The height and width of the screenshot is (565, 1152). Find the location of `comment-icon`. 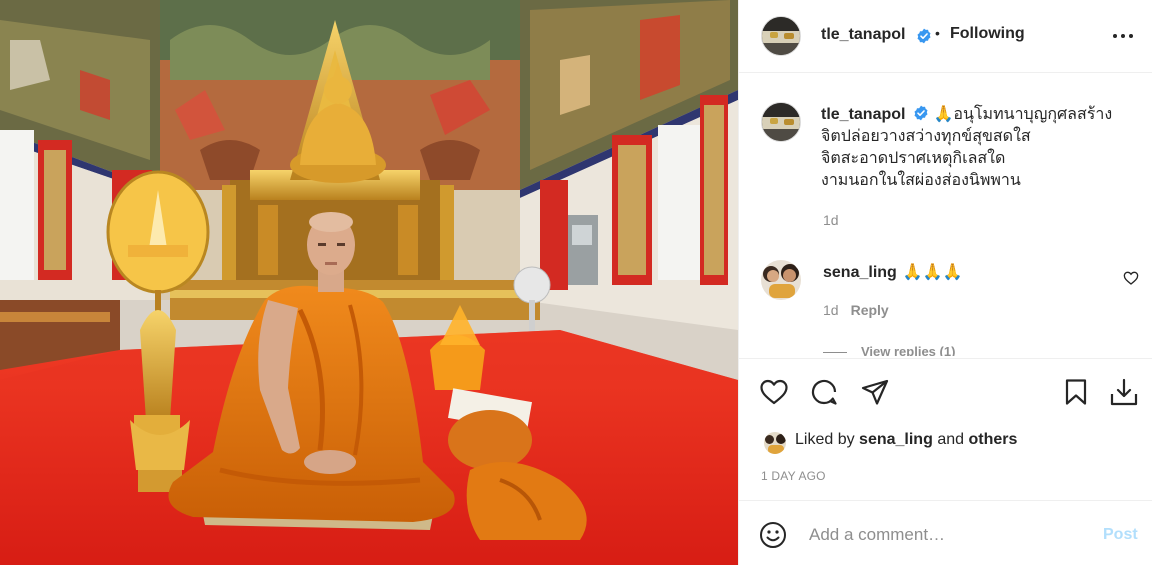

comment-icon is located at coordinates (824, 392).